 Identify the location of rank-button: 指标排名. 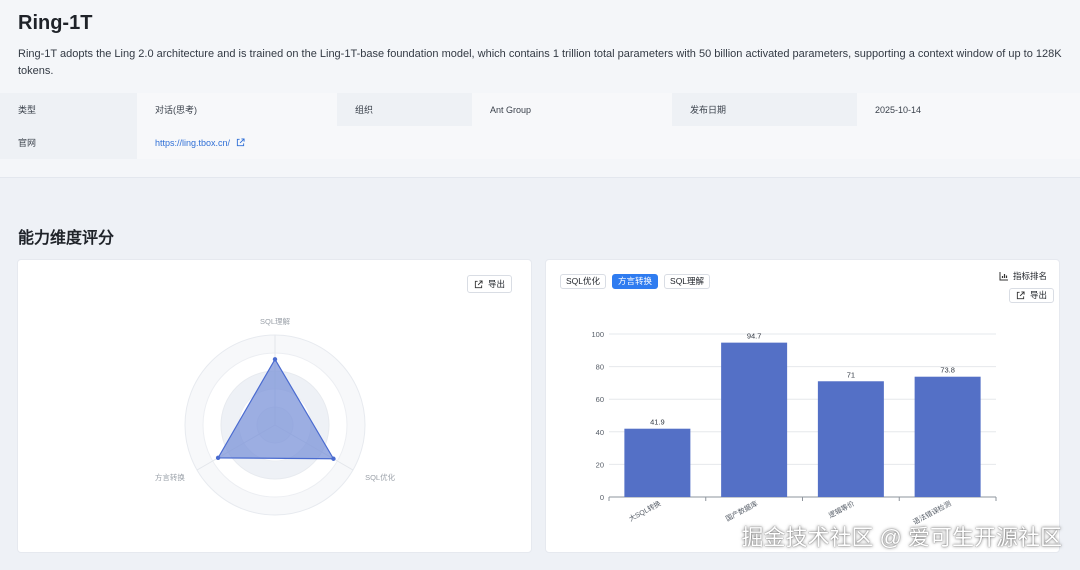
(1023, 276).